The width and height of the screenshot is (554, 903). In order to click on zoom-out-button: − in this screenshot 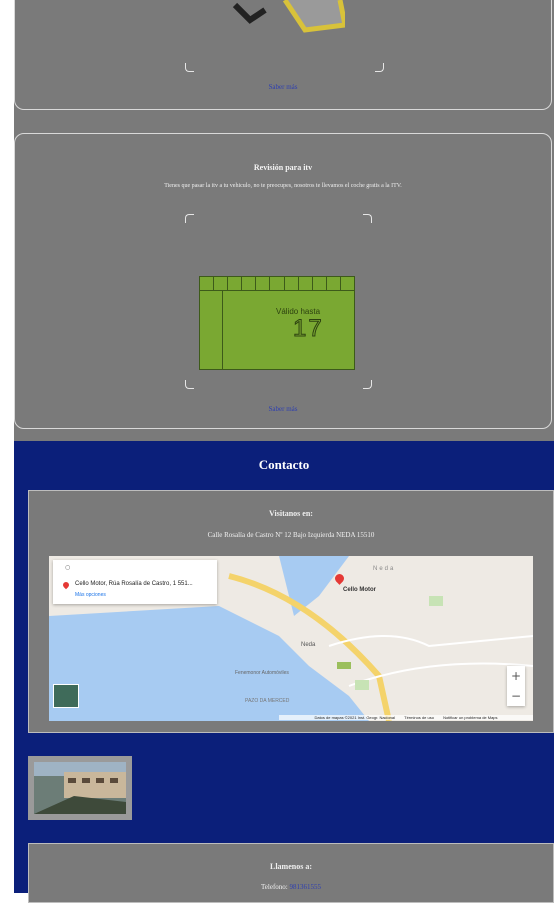, I will do `click(516, 696)`.